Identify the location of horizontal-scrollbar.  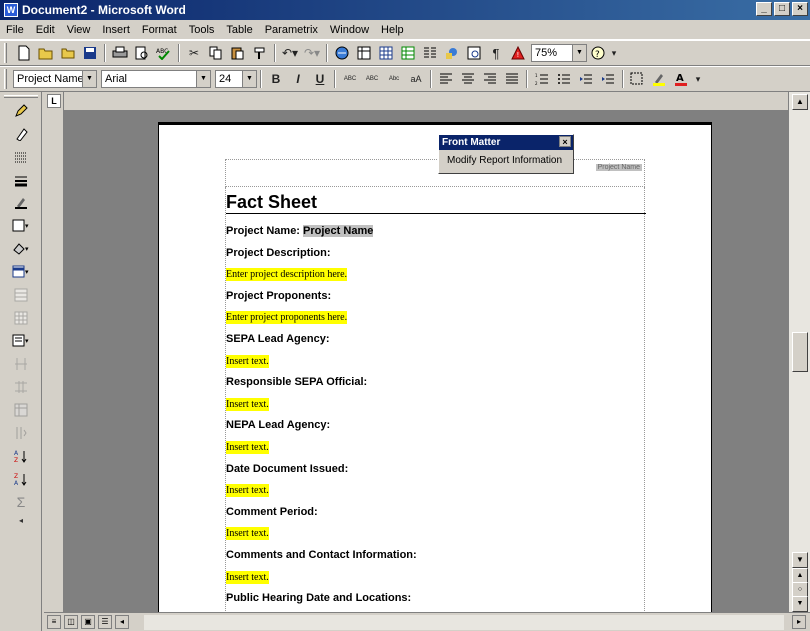
(464, 622).